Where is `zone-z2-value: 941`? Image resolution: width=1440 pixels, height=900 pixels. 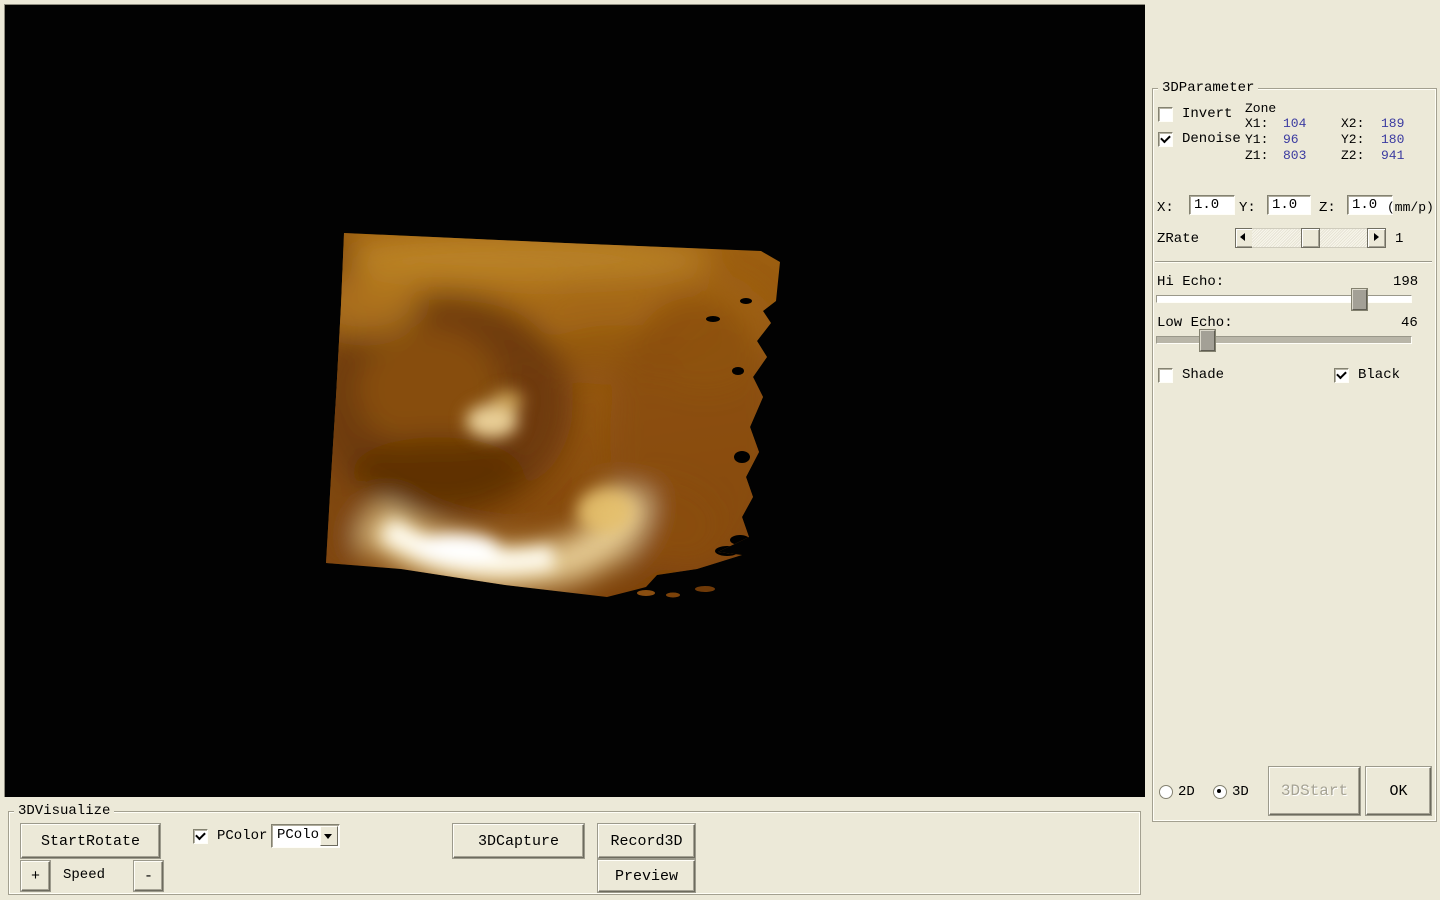 zone-z2-value: 941 is located at coordinates (1393, 155).